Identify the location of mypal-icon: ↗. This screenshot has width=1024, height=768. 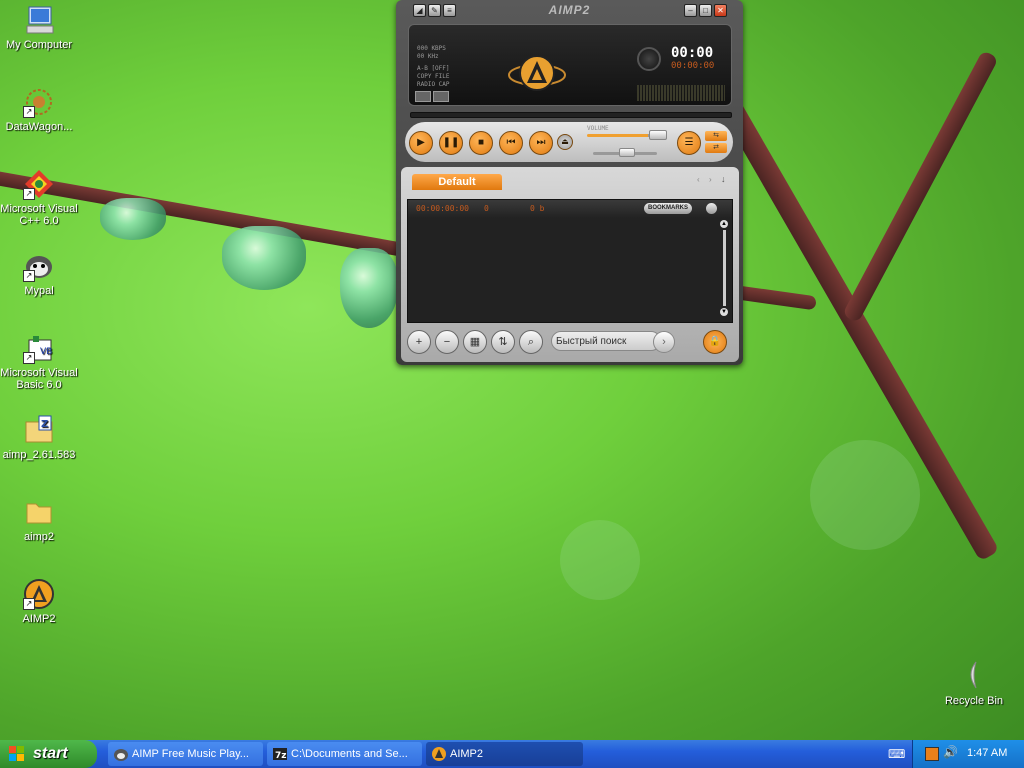
(39, 266).